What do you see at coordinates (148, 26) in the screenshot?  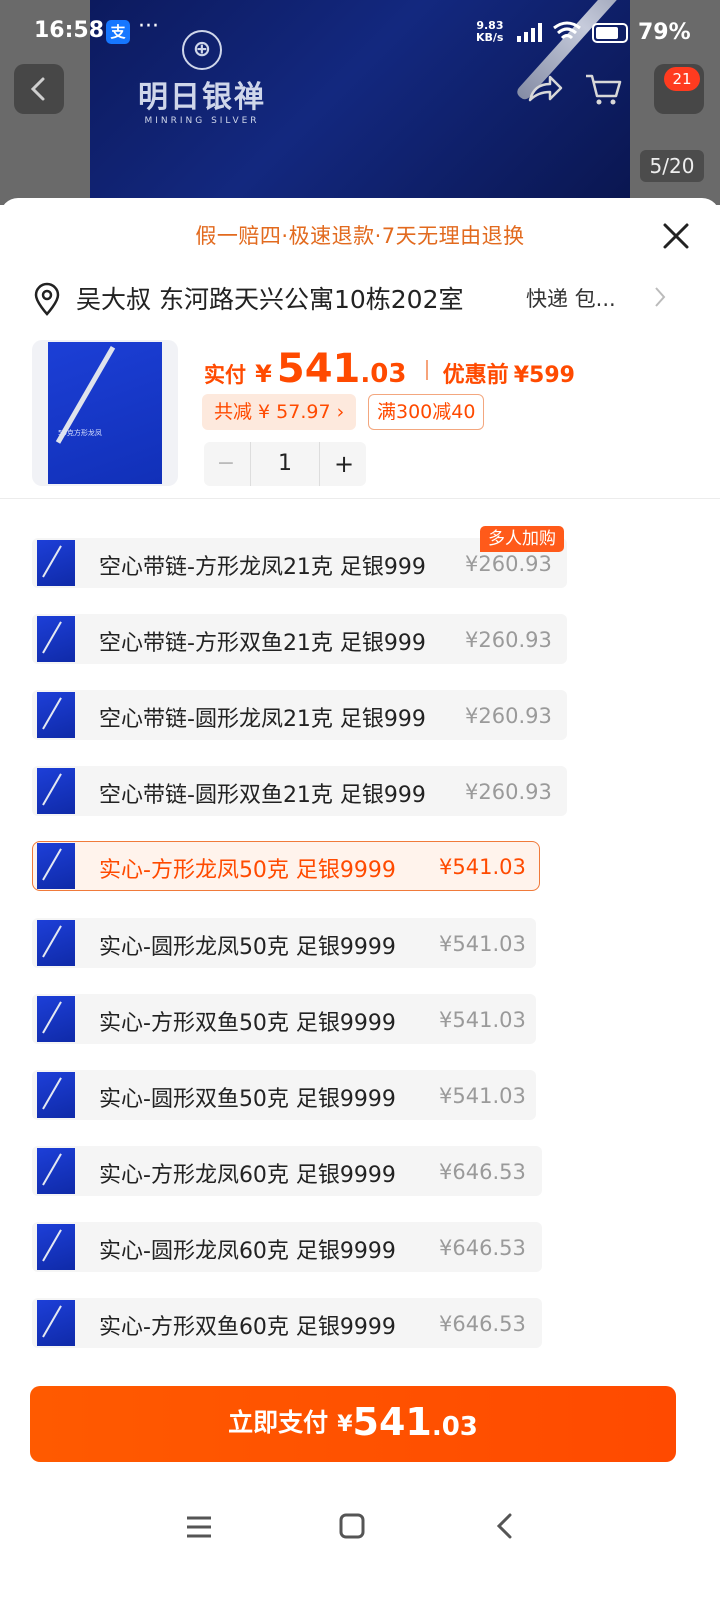 I see `more-notifications-icon: ···` at bounding box center [148, 26].